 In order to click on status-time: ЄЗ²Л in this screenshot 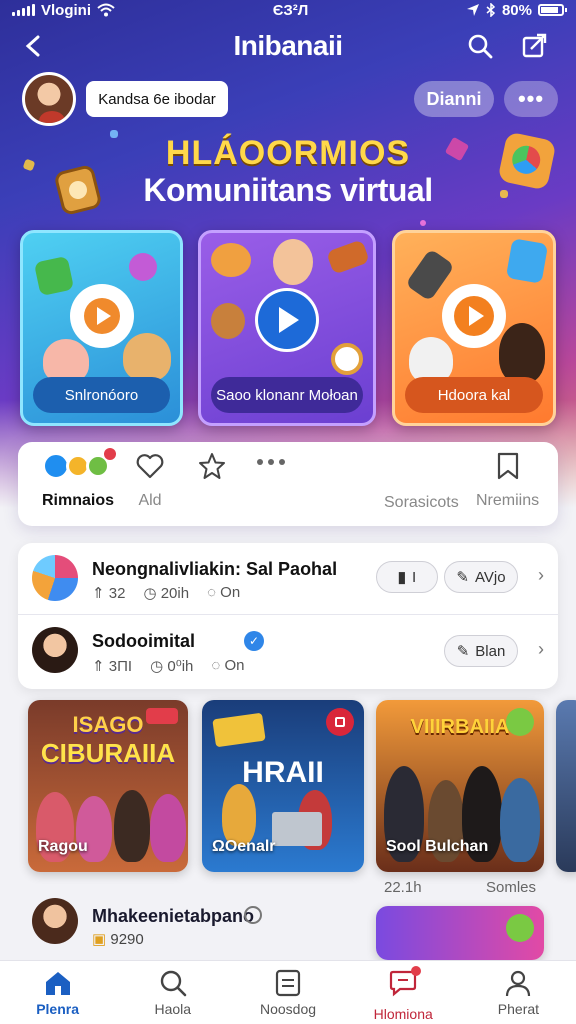, I will do `click(290, 10)`.